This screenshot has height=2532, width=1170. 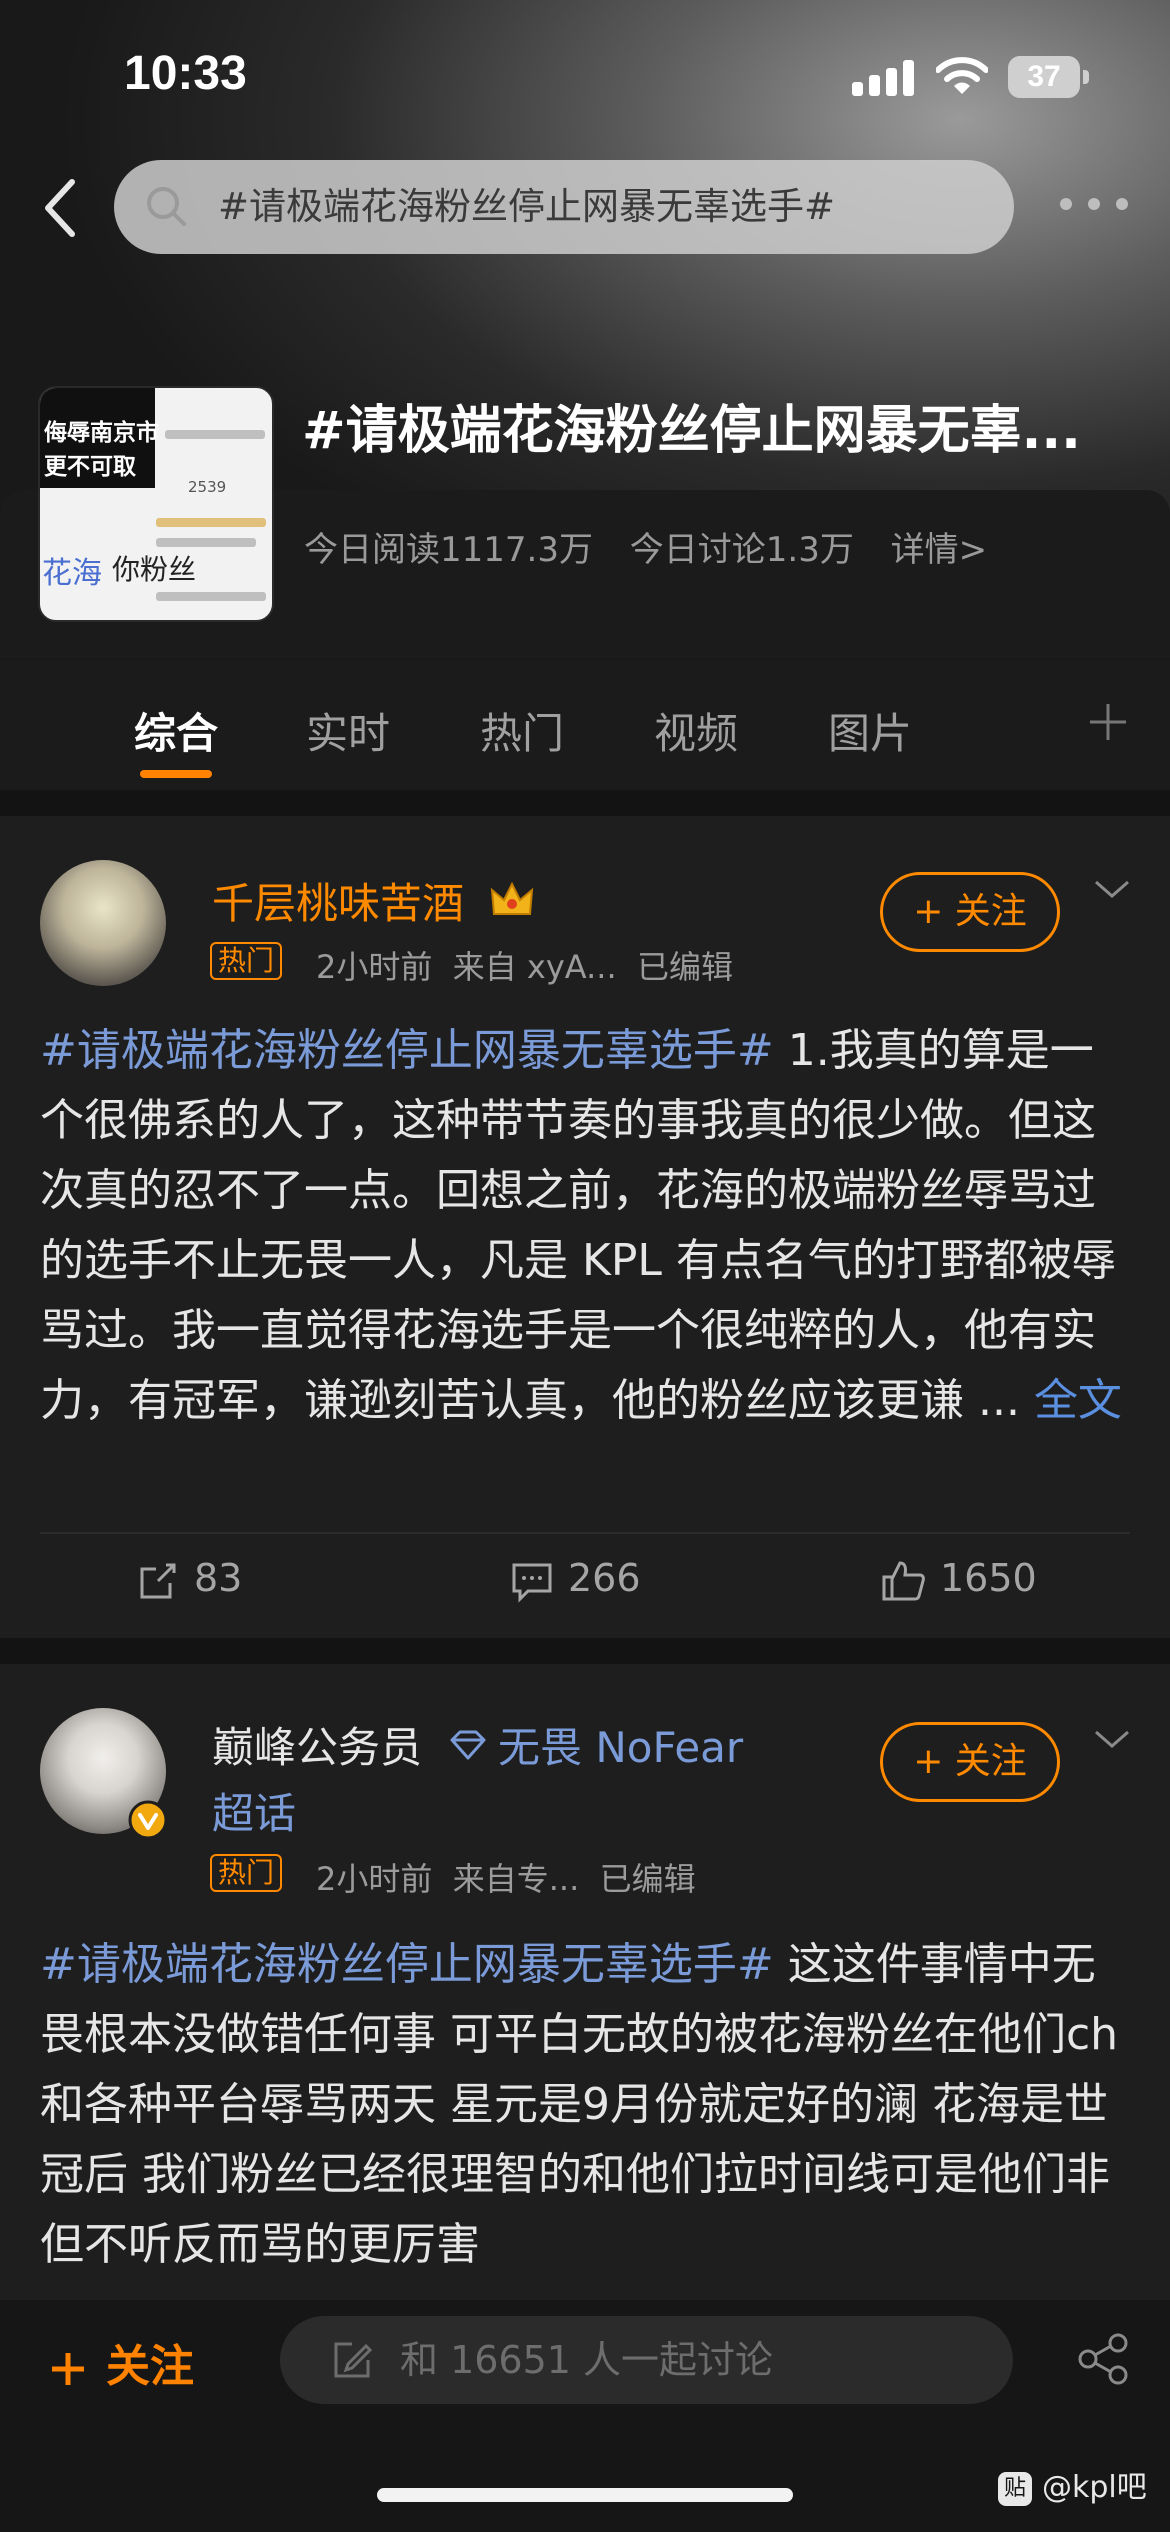 I want to click on like-action: 1650, so click(x=958, y=1579).